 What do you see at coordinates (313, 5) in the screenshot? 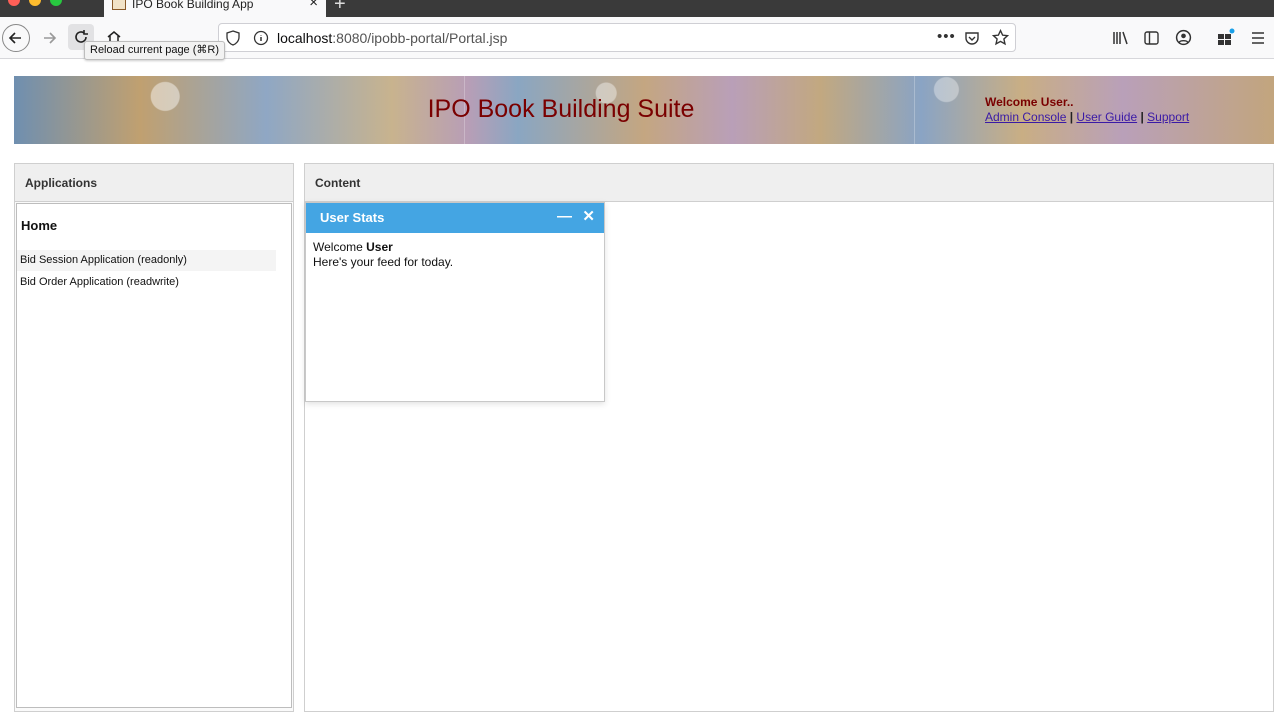
I see `tab-close-icon: ×` at bounding box center [313, 5].